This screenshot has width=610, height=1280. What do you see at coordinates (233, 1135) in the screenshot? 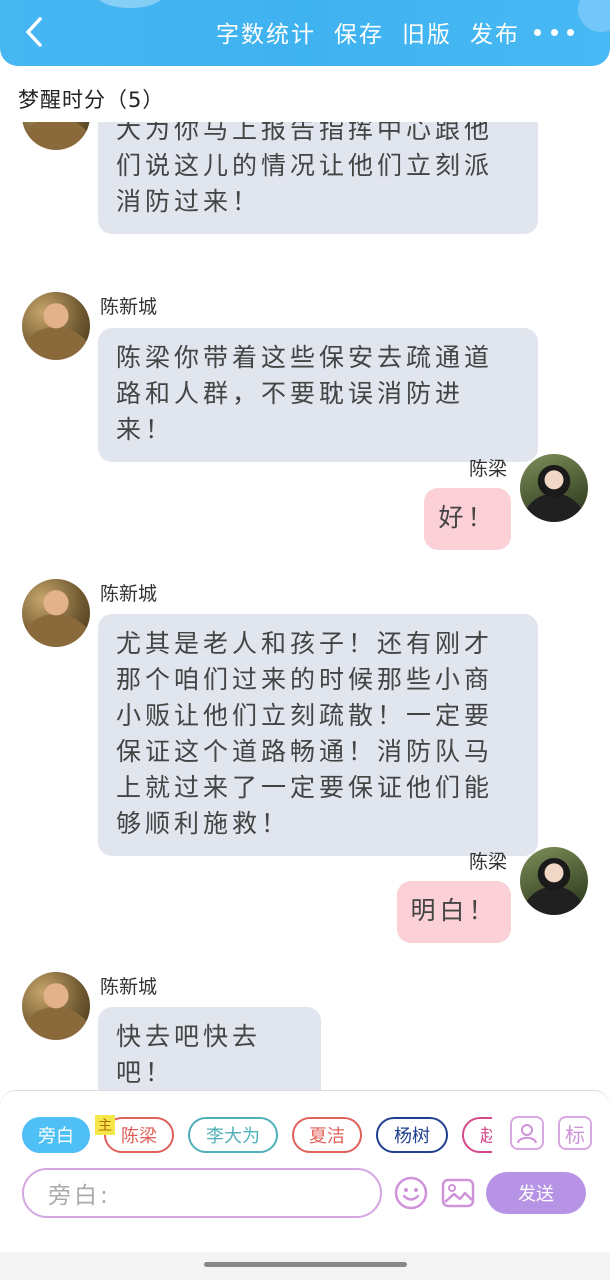
I see `role-li-dawei: 李大为` at bounding box center [233, 1135].